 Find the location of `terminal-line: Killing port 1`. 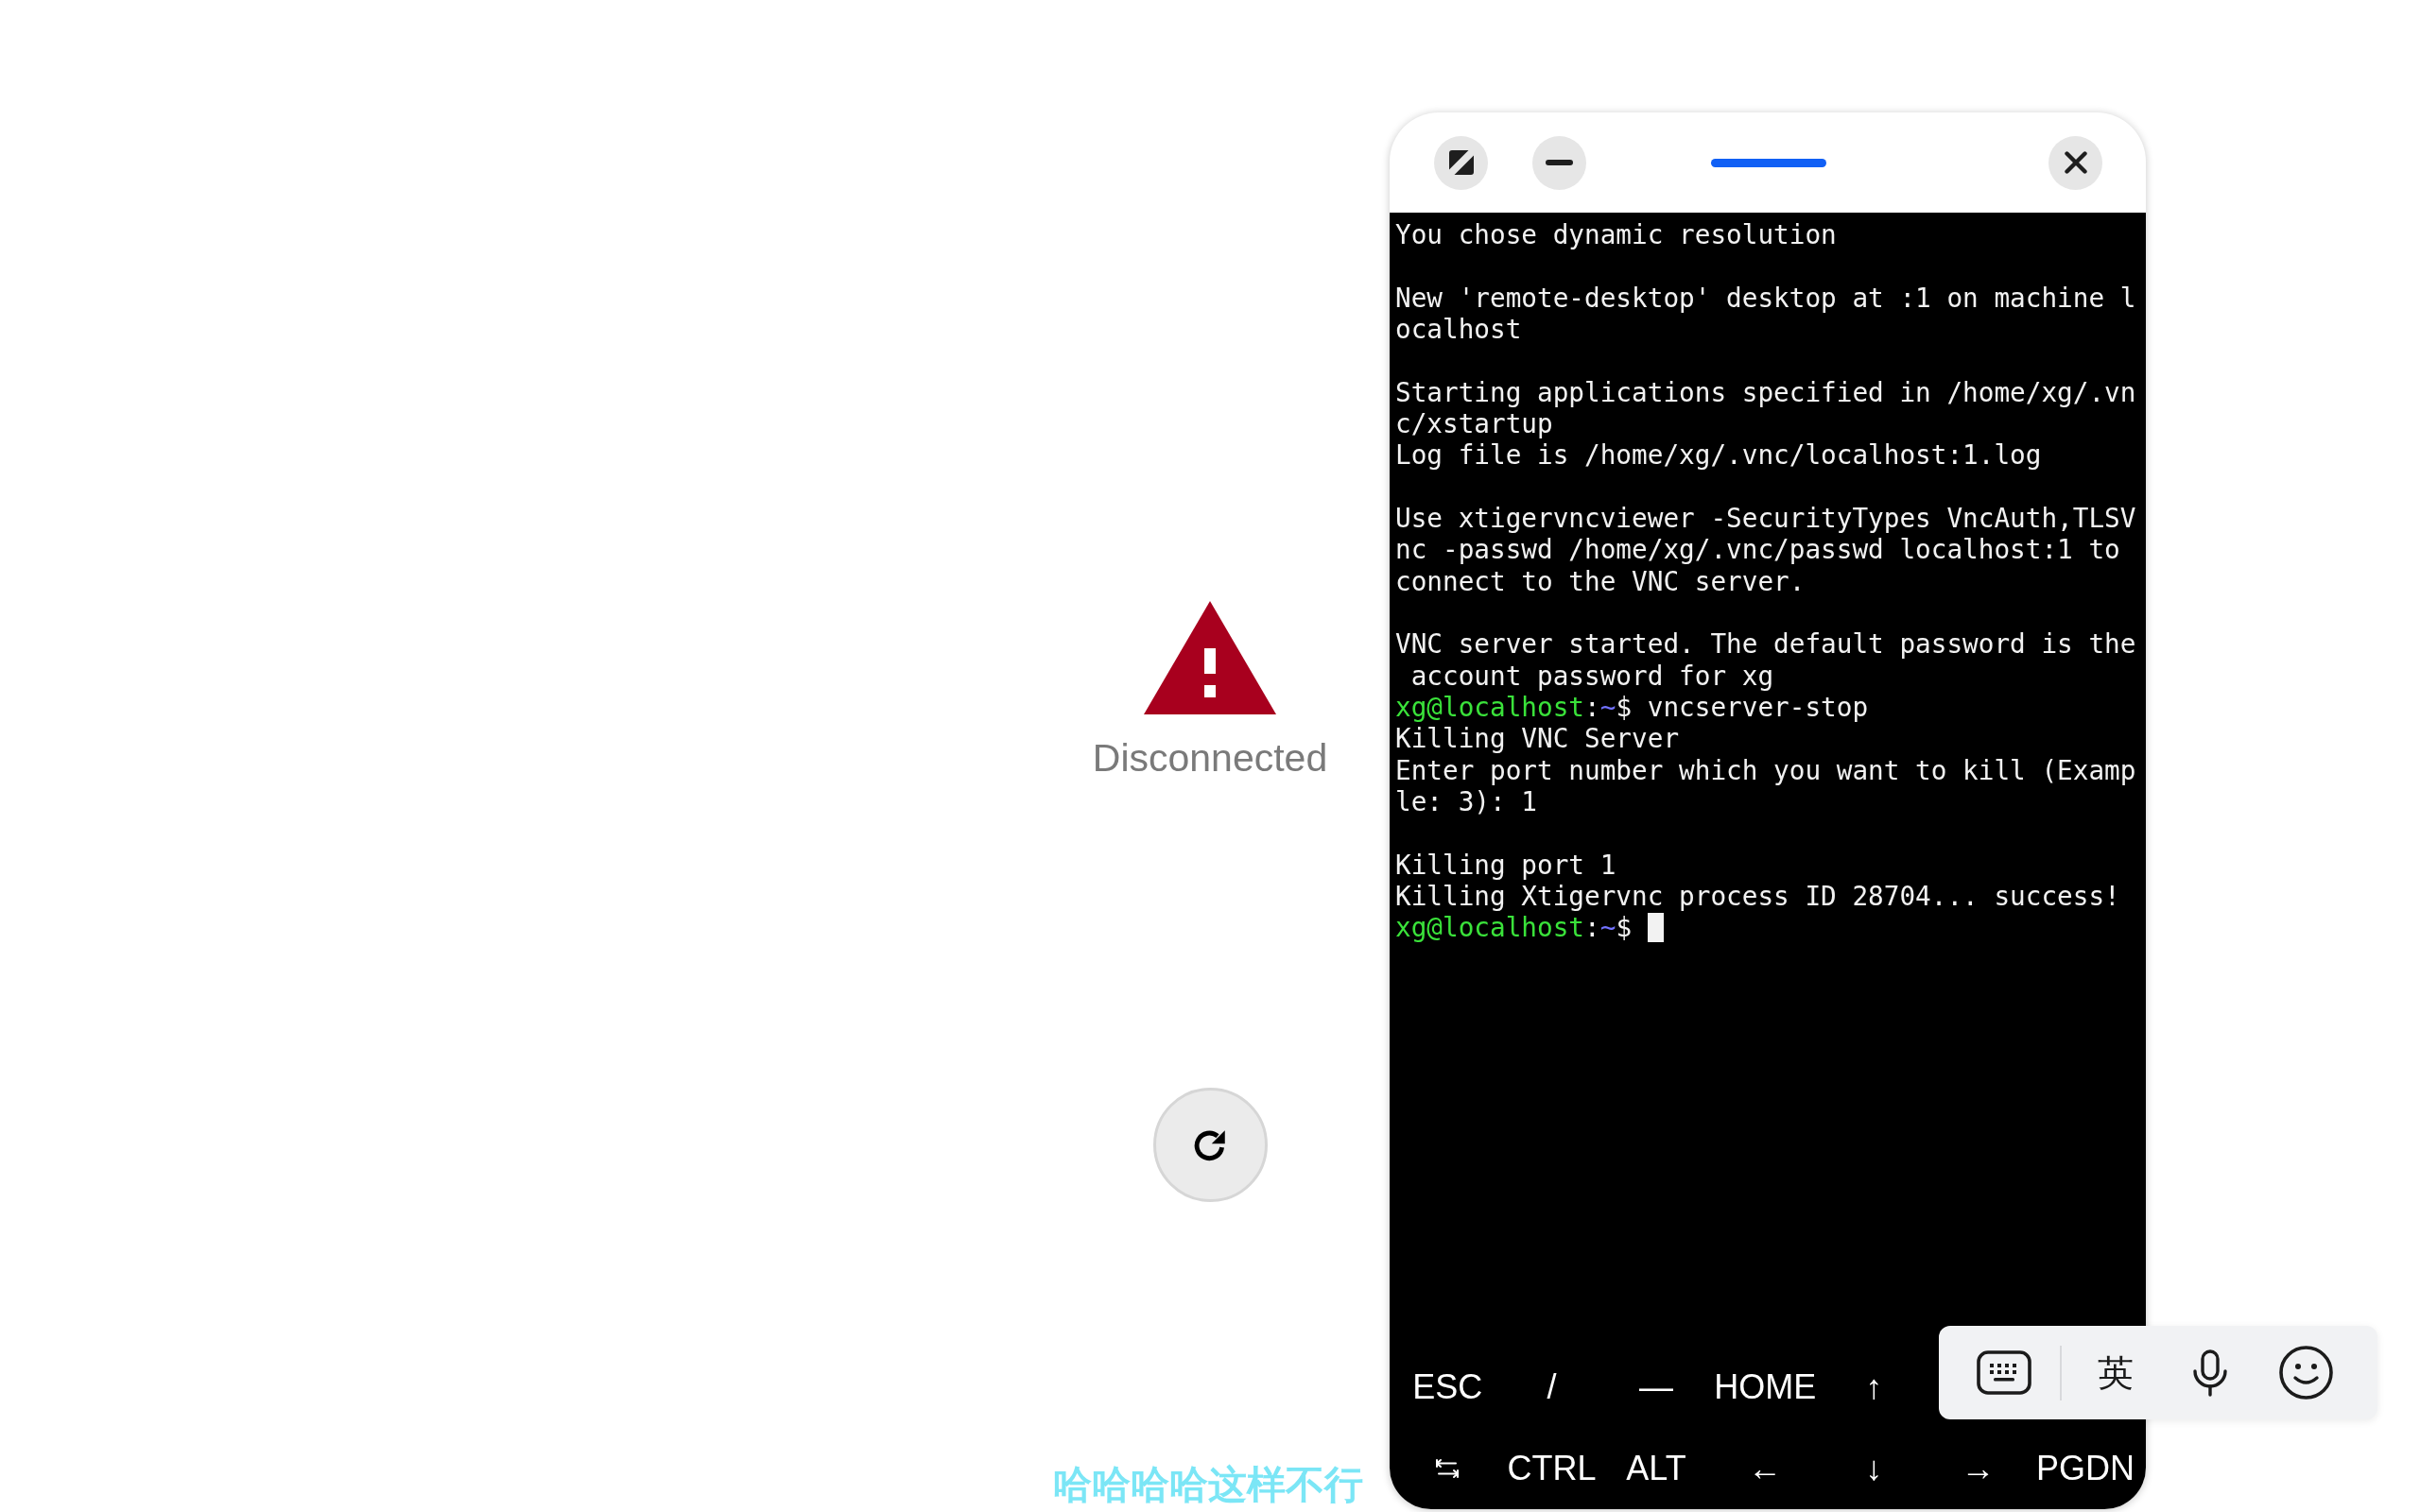

terminal-line: Killing port 1 is located at coordinates (1505, 865).